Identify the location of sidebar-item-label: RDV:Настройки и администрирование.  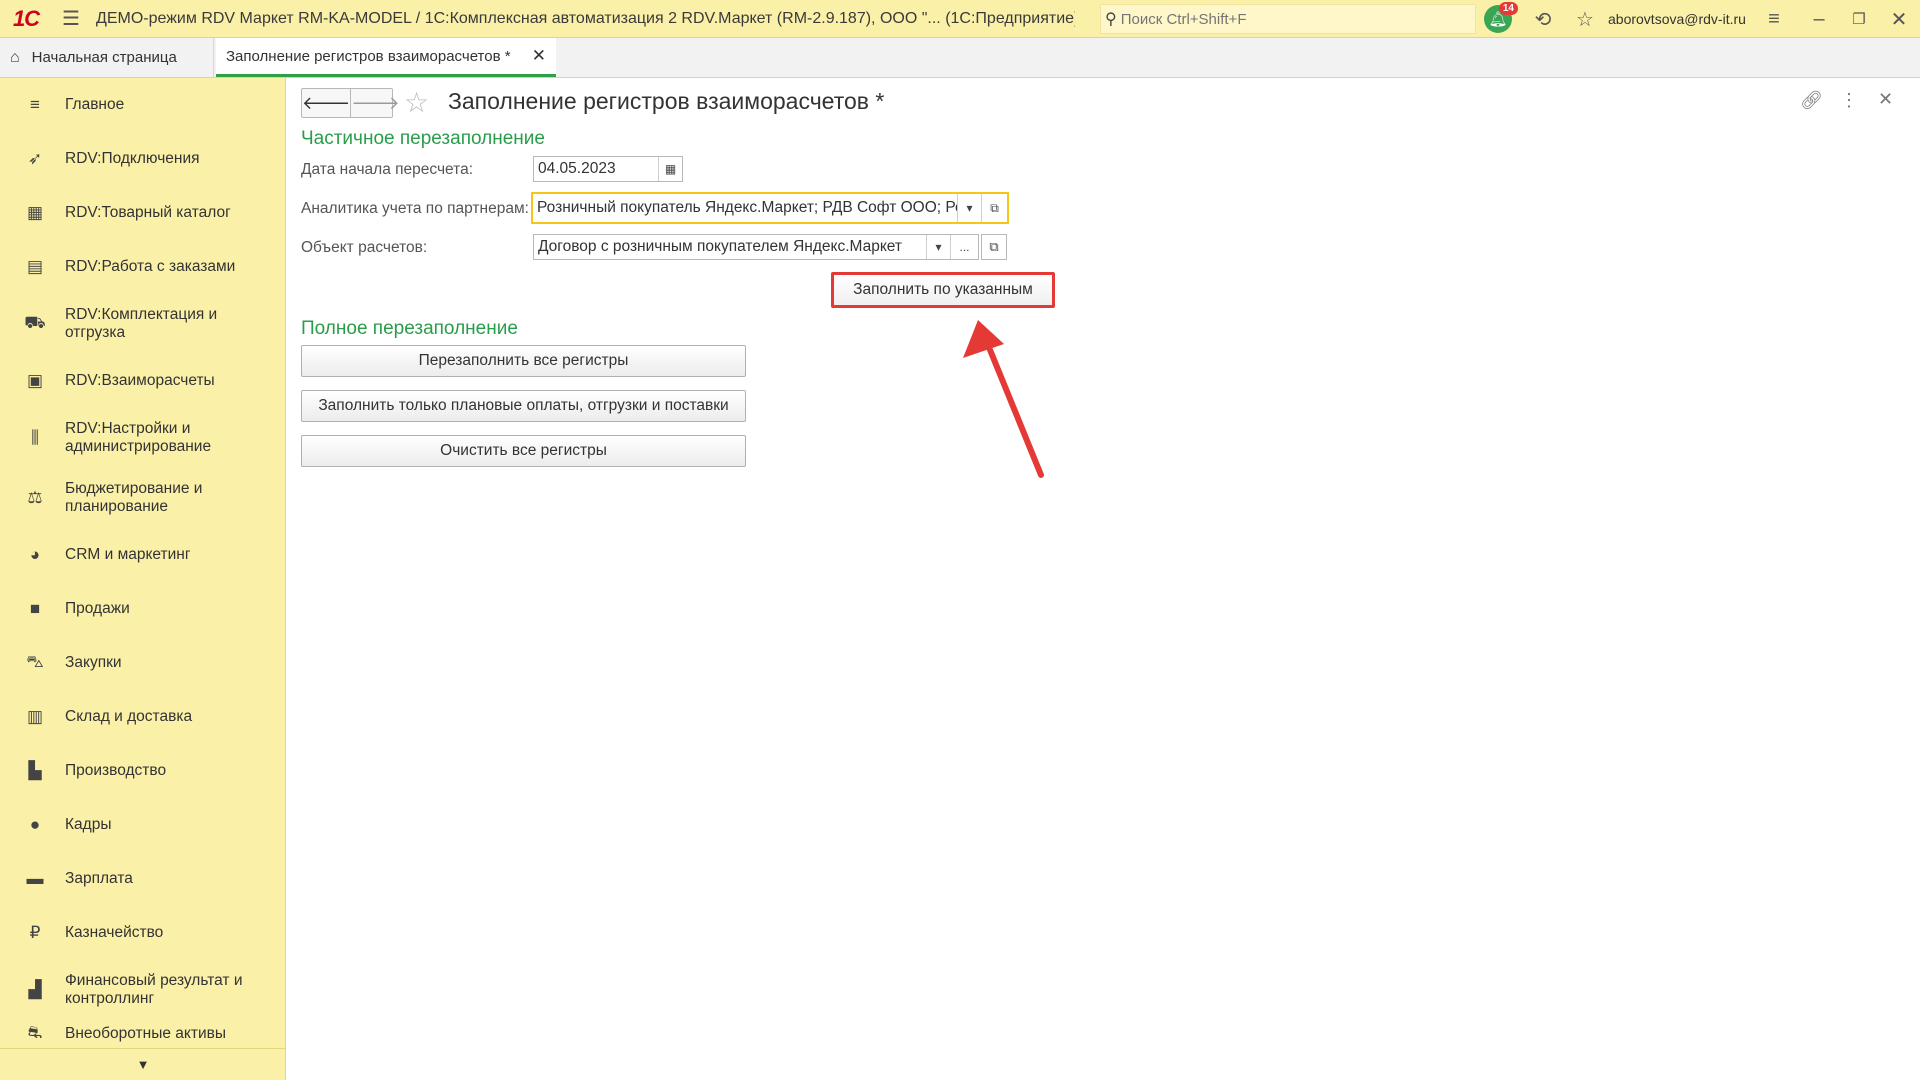
(138, 437).